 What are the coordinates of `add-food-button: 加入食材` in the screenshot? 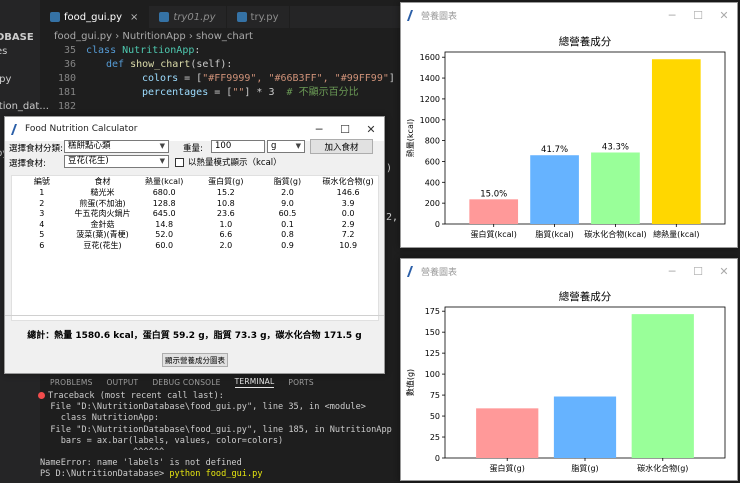 It's located at (341, 146).